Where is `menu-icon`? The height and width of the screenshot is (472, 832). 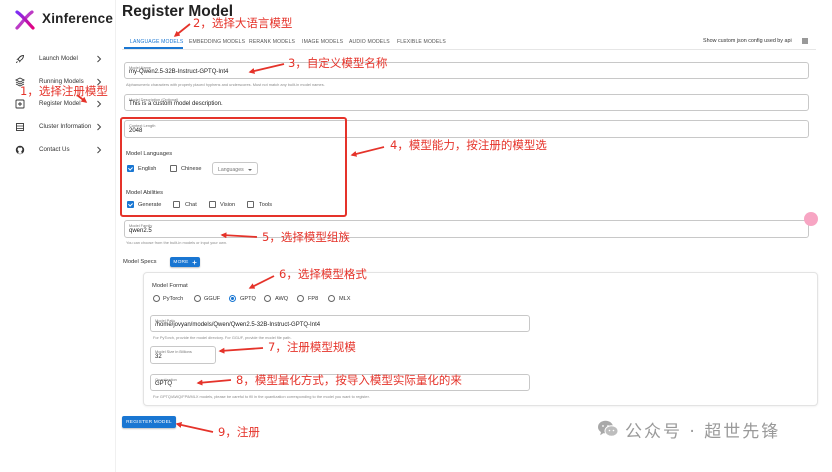
menu-icon is located at coordinates (805, 41).